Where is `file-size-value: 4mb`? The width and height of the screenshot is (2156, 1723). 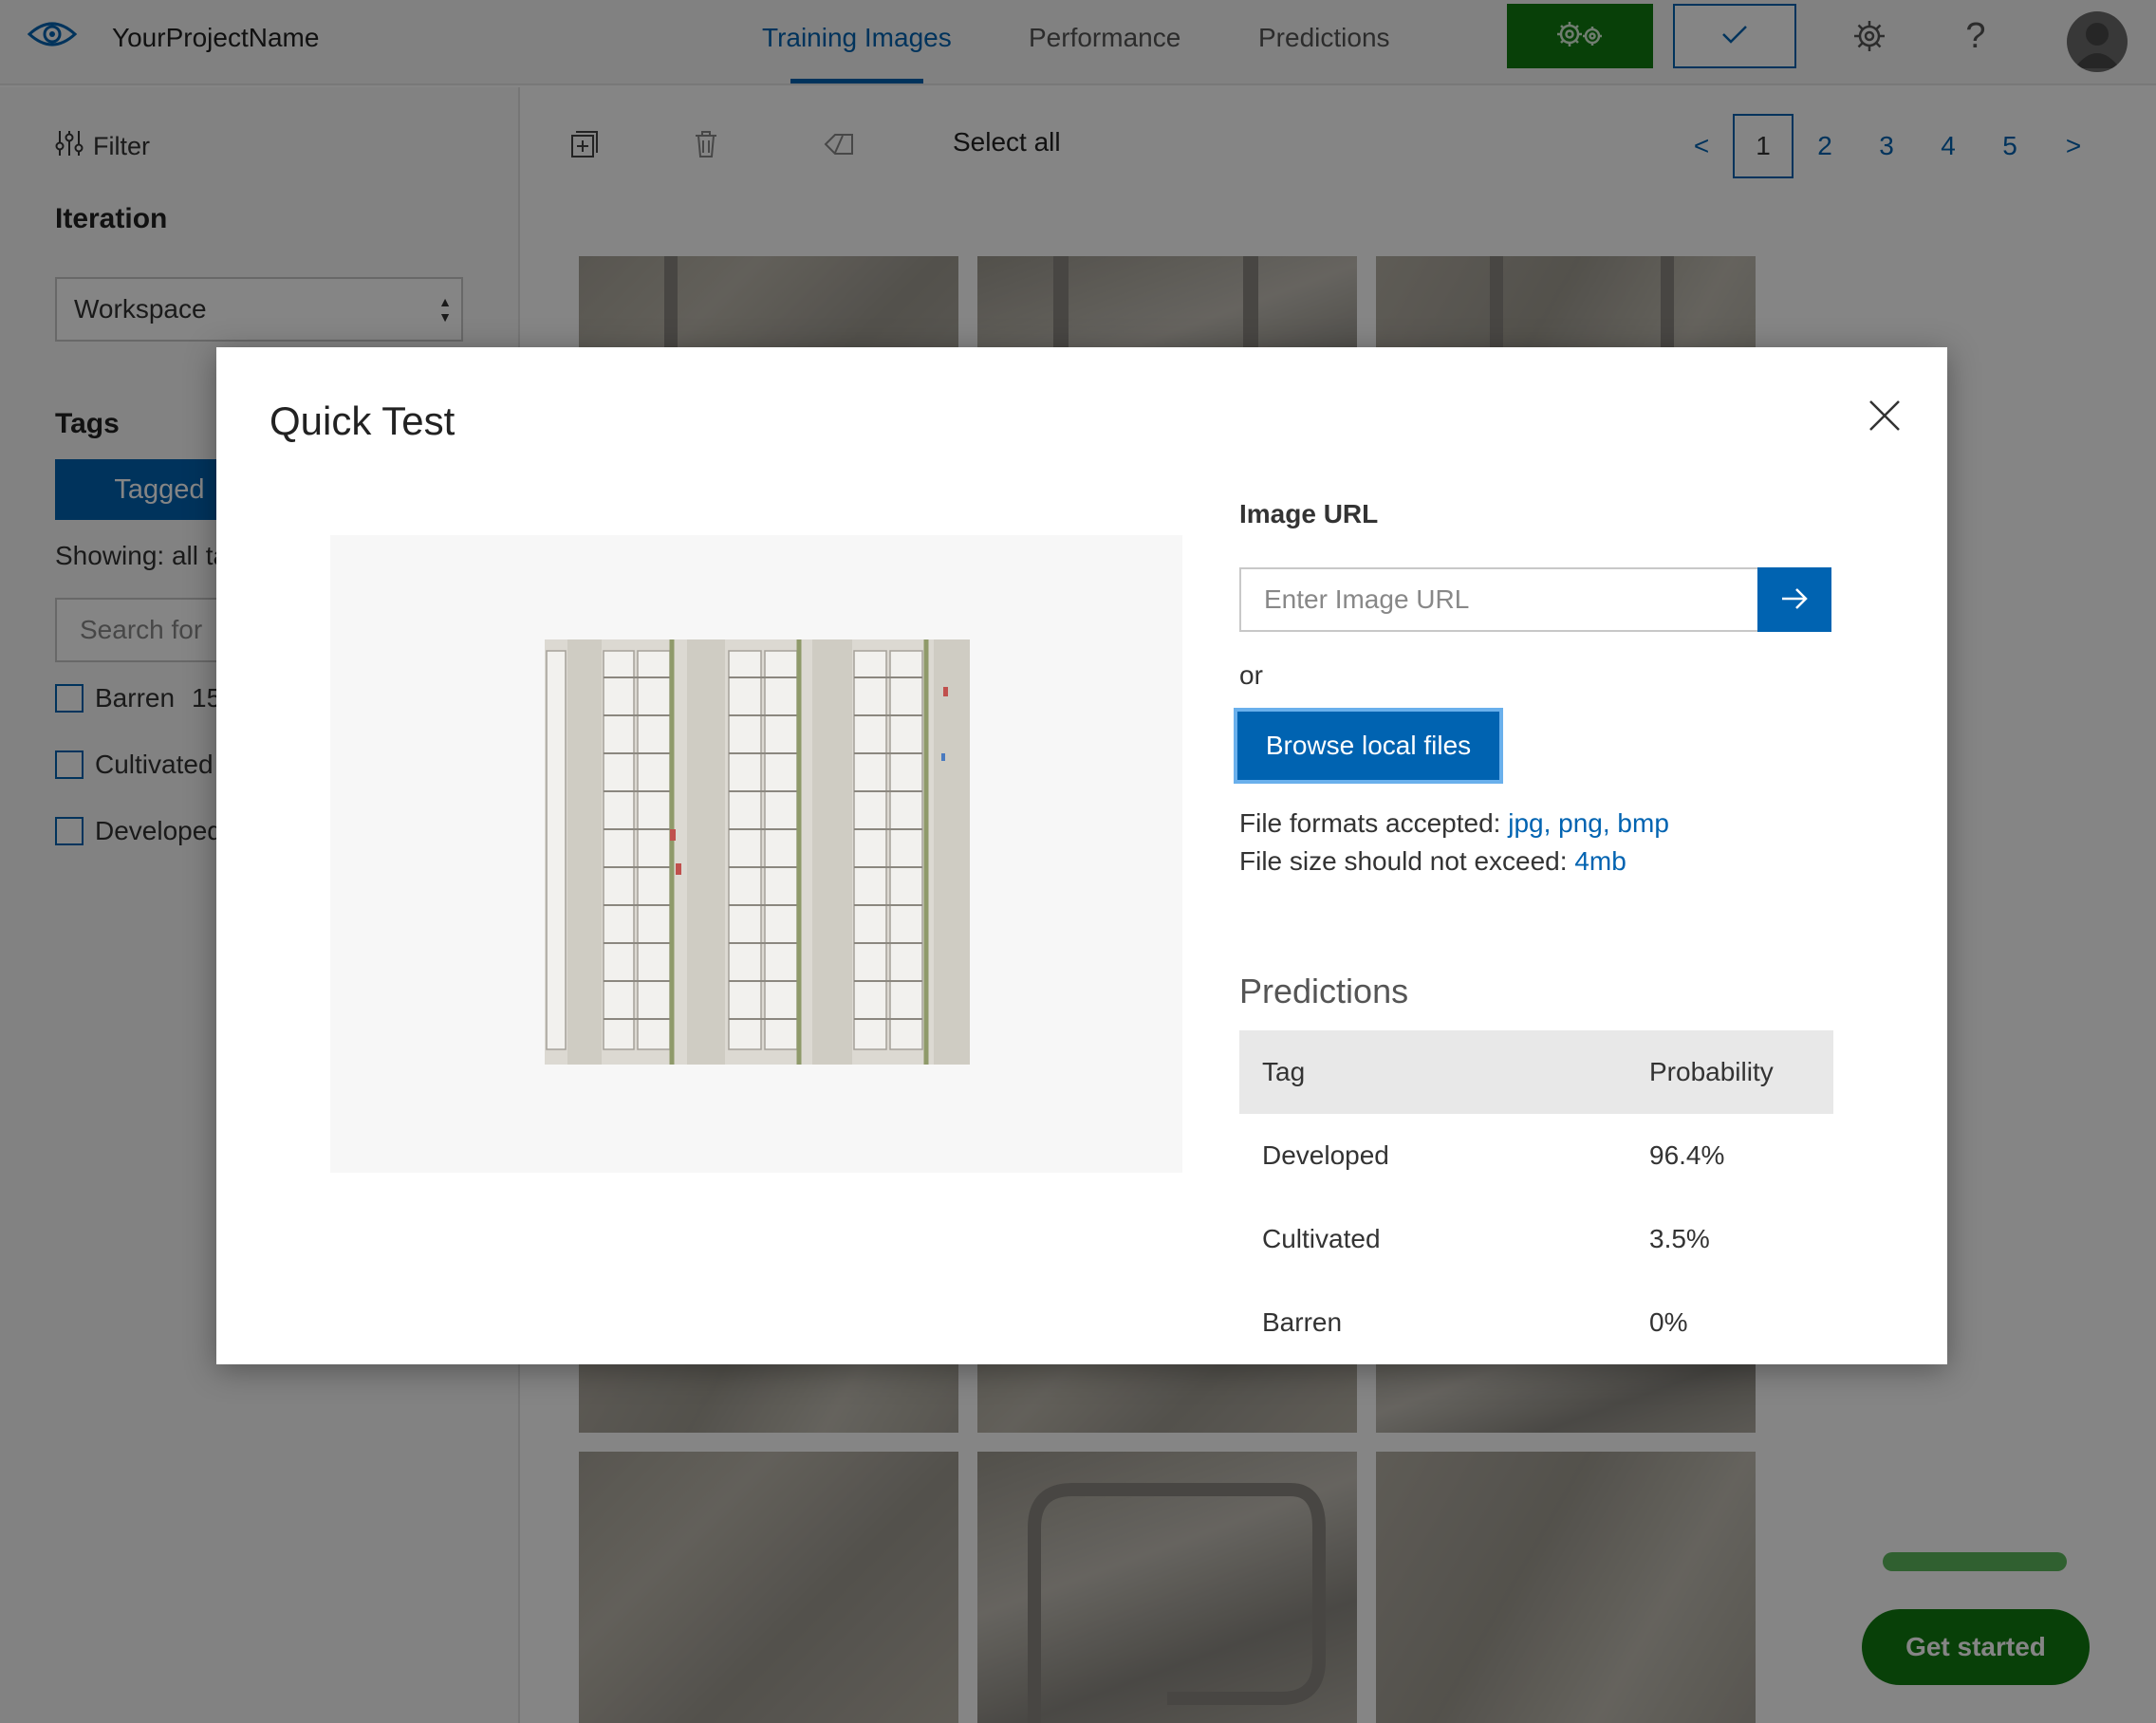
file-size-value: 4mb is located at coordinates (1600, 861).